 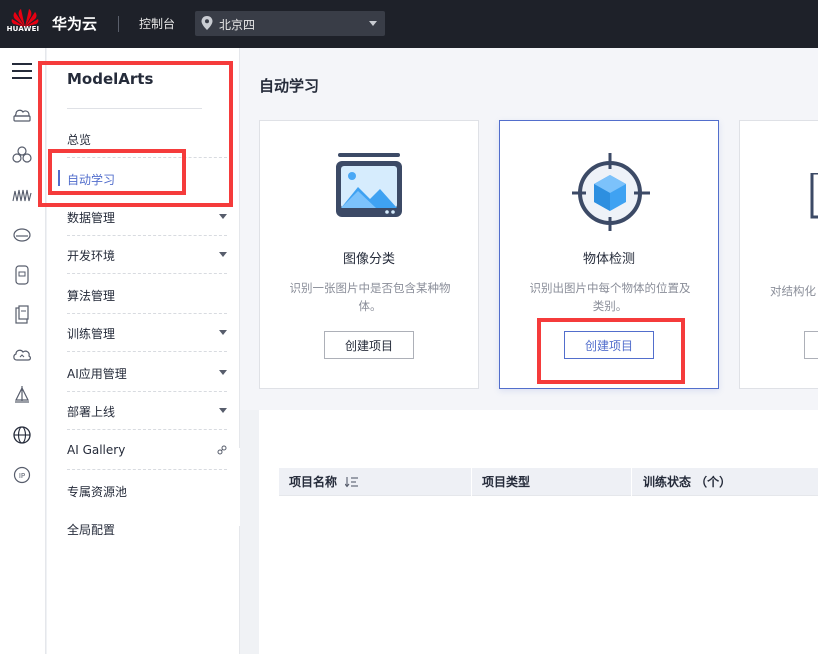 I want to click on sidebar-item-label: 专属资源池, so click(x=97, y=492).